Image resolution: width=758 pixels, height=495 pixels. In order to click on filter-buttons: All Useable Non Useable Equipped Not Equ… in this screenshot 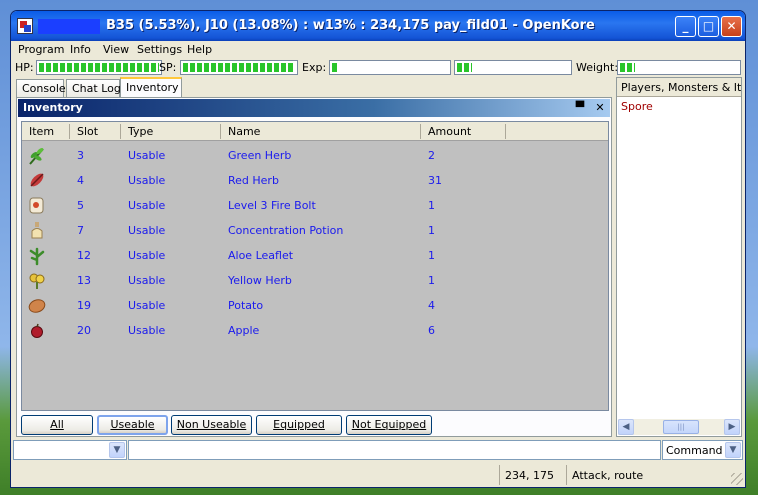, I will do `click(314, 426)`.